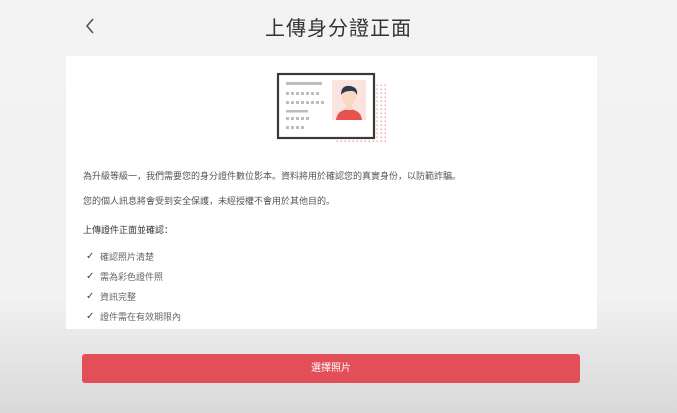  I want to click on header-bar: 上傳身分證正面, so click(338, 27).